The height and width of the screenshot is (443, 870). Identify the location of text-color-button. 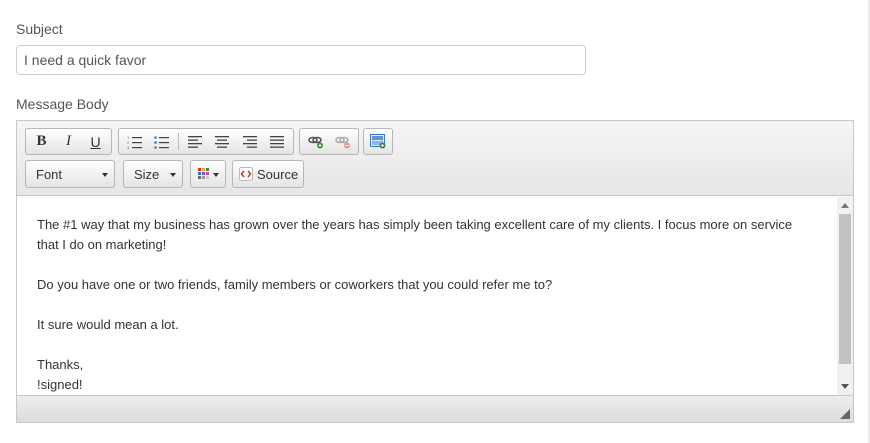
(208, 174).